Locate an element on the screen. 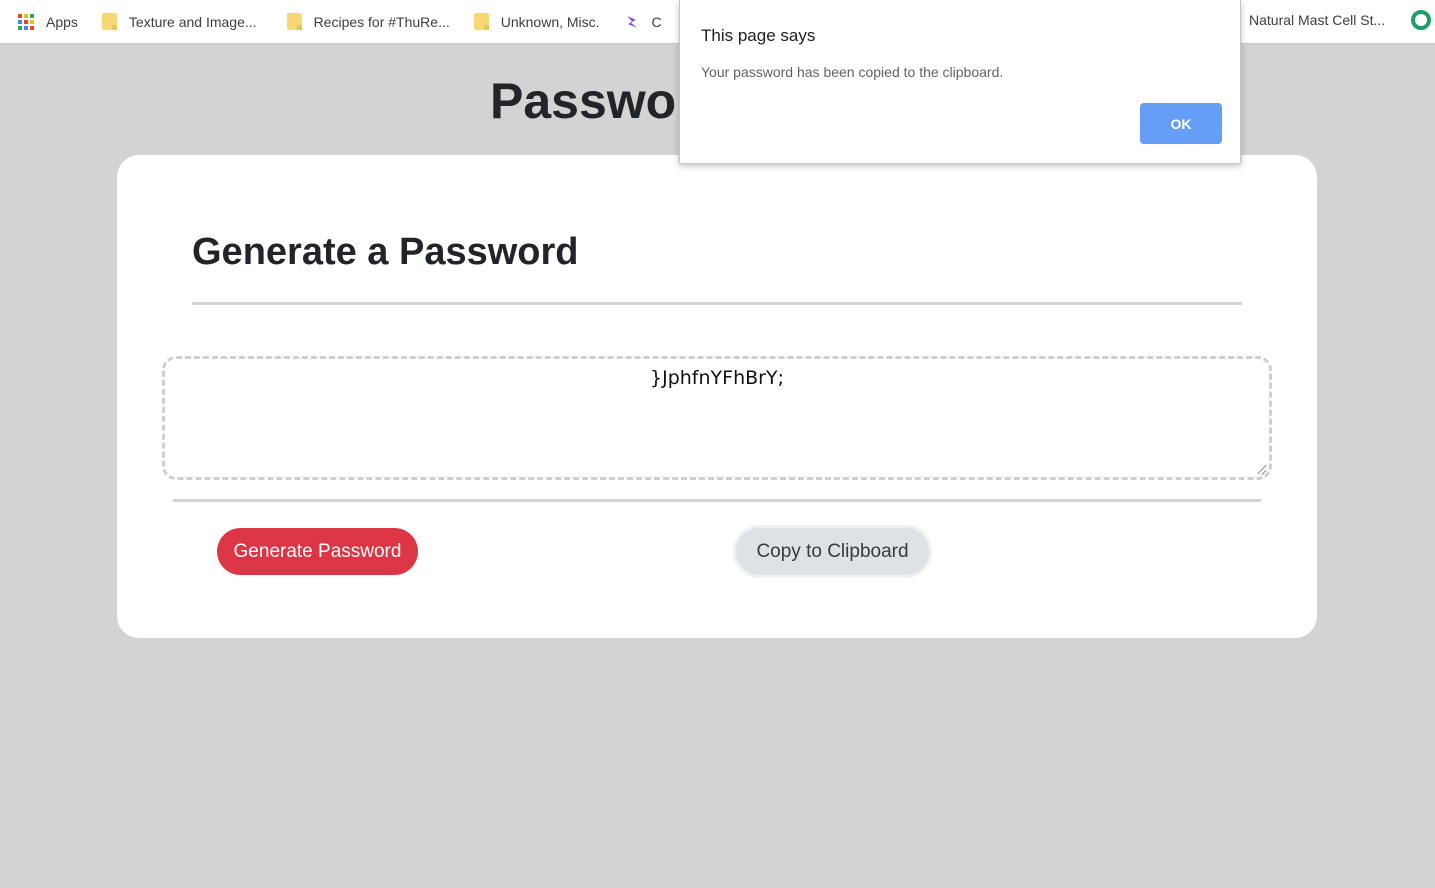 The image size is (1435, 888). bookmark-apps: Apps is located at coordinates (48, 21).